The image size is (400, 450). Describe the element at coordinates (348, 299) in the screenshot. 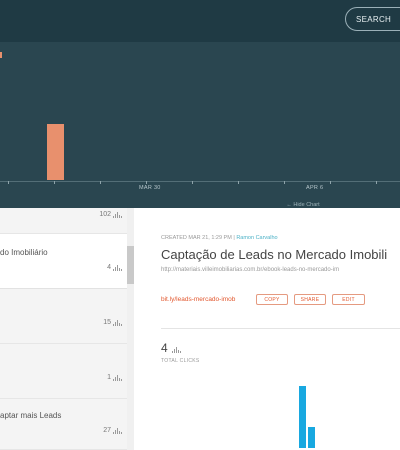

I see `edit-button: EDIT` at that location.